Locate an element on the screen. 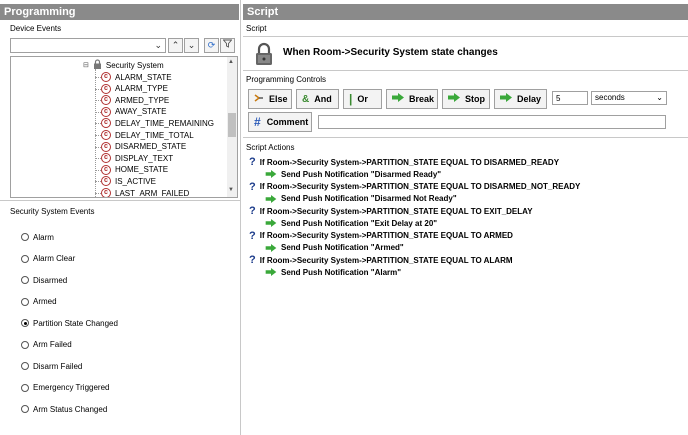 Image resolution: width=688 pixels, height=435 pixels. event-radio-row: Alarm is located at coordinates (37, 237).